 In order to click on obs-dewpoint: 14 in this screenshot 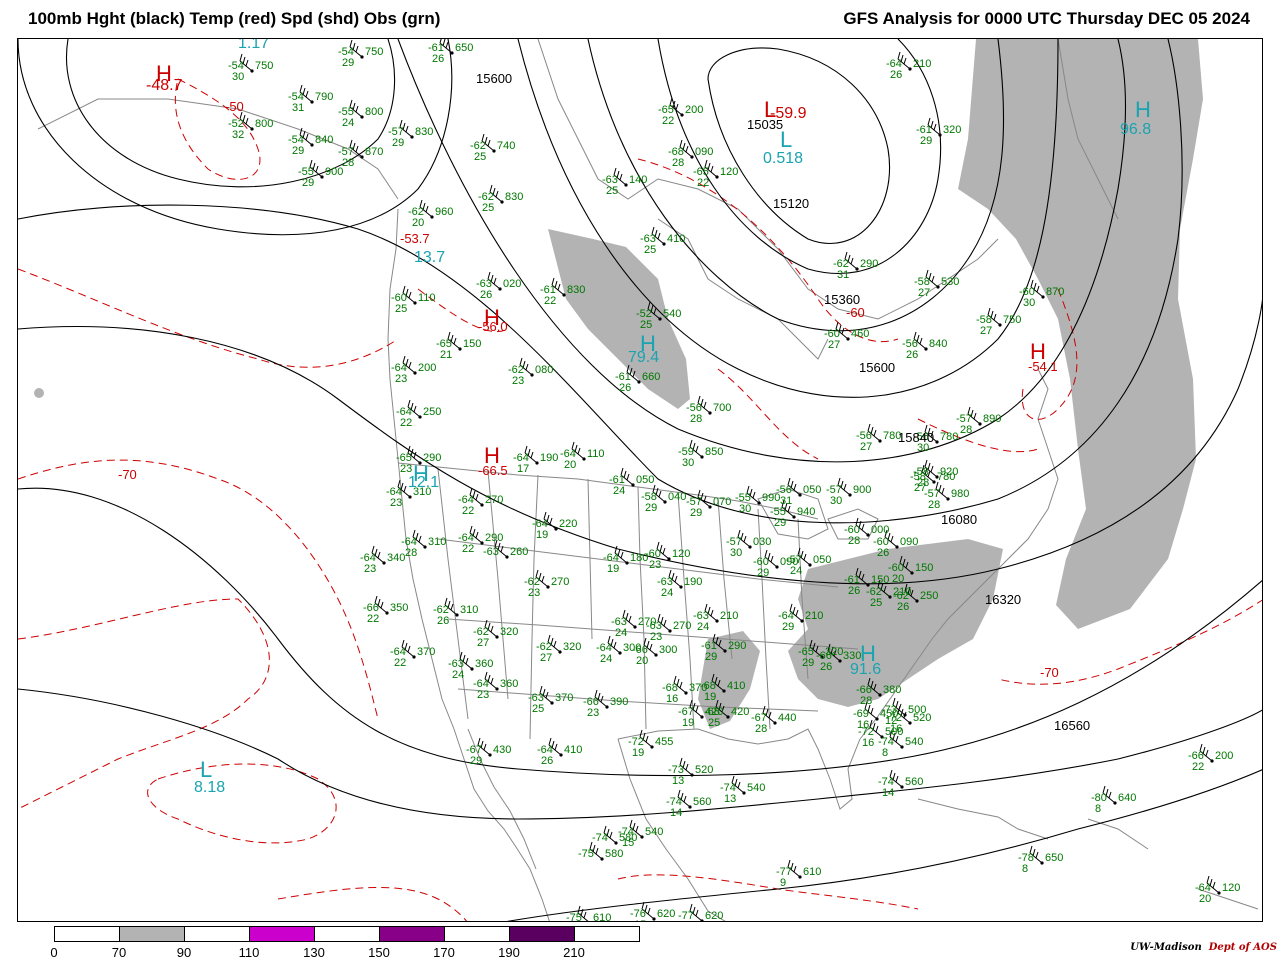, I will do `click(888, 793)`.